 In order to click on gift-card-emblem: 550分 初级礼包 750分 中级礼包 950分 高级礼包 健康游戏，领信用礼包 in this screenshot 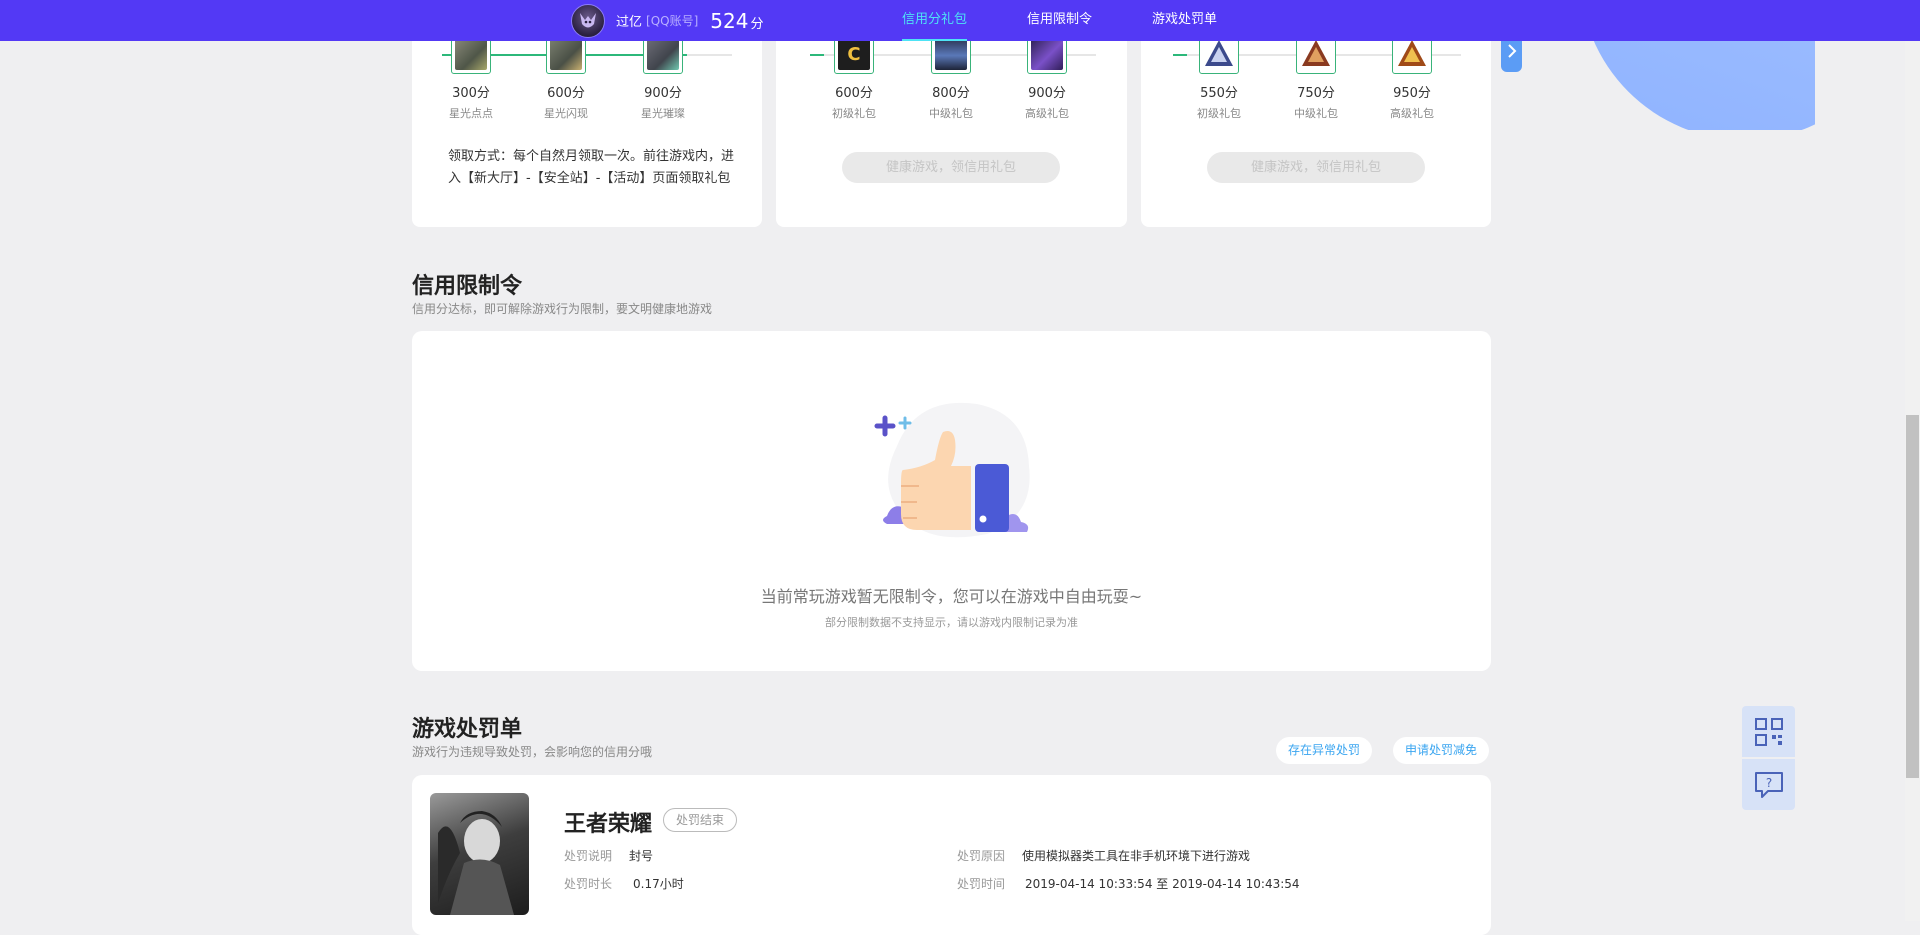, I will do `click(1316, 128)`.